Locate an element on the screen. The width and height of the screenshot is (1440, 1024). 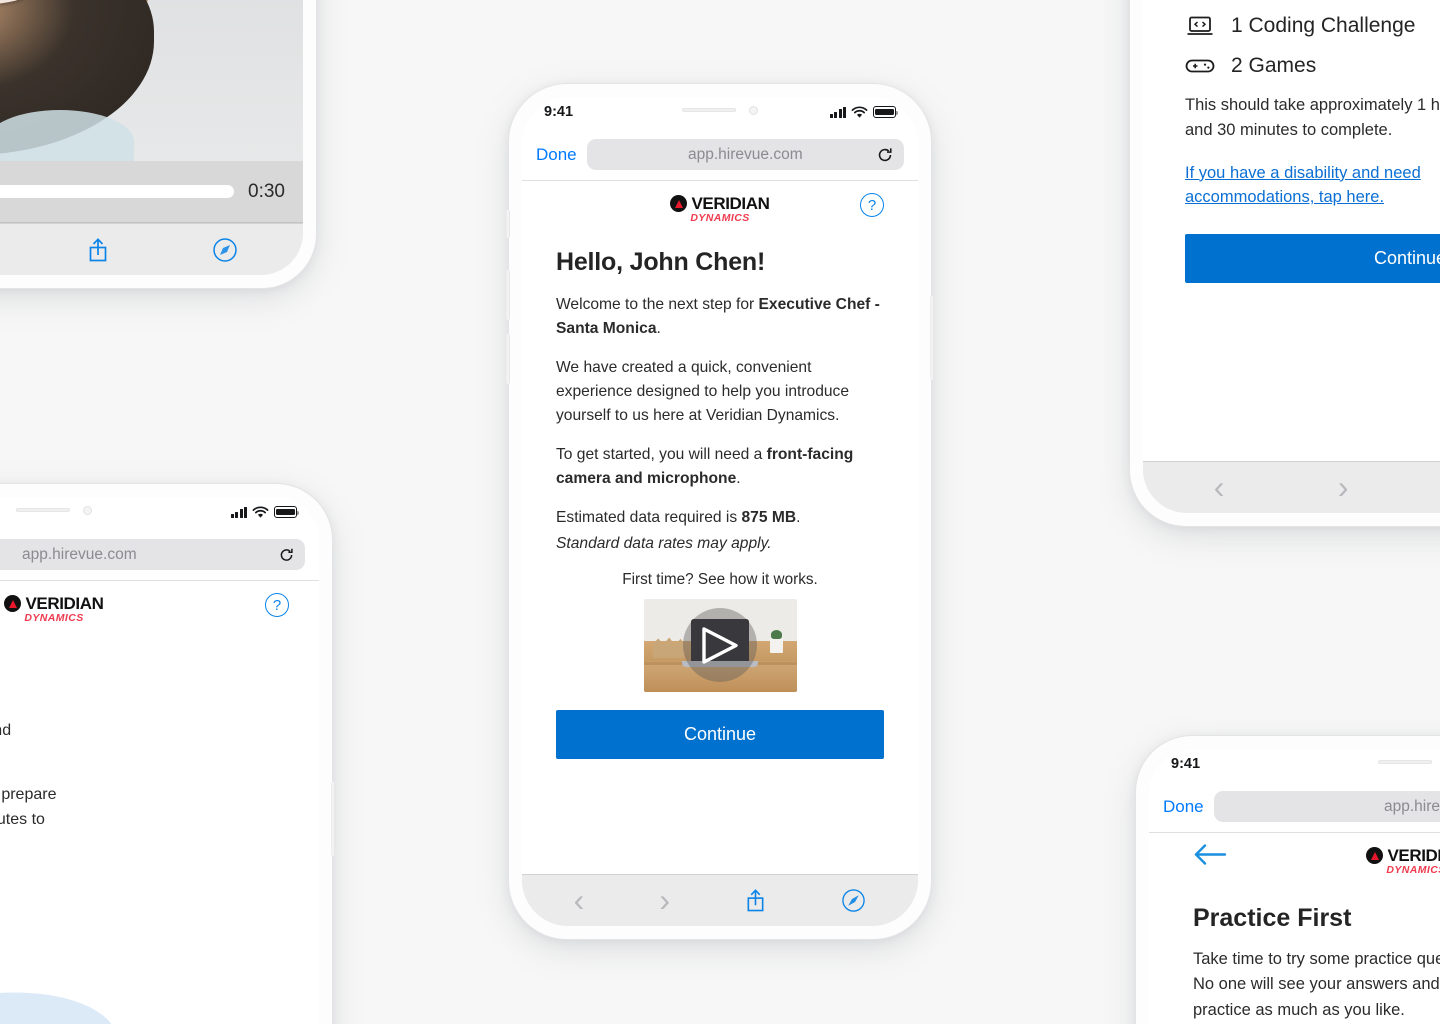
page-title: Practice First is located at coordinates (1272, 917).